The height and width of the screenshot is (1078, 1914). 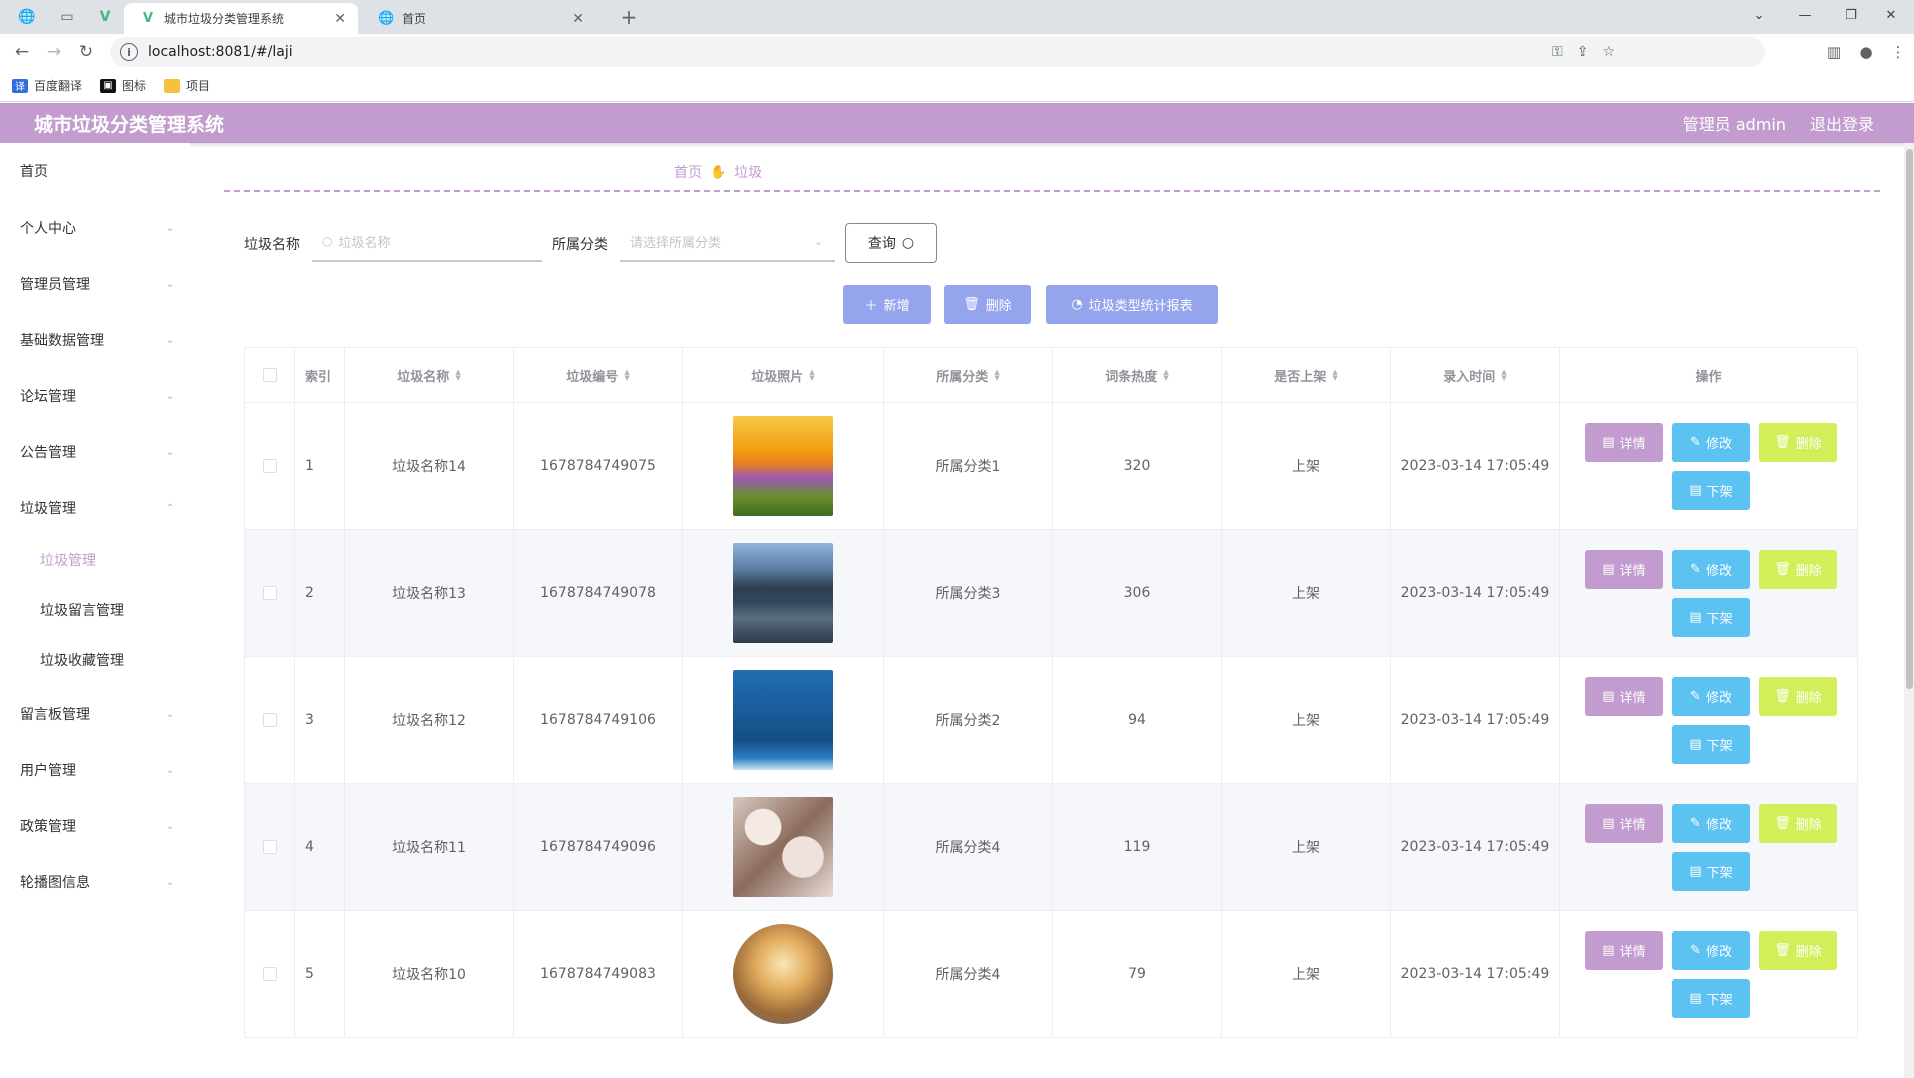 I want to click on sidebar-item-notice: 公告管理 ⌄, so click(x=95, y=452).